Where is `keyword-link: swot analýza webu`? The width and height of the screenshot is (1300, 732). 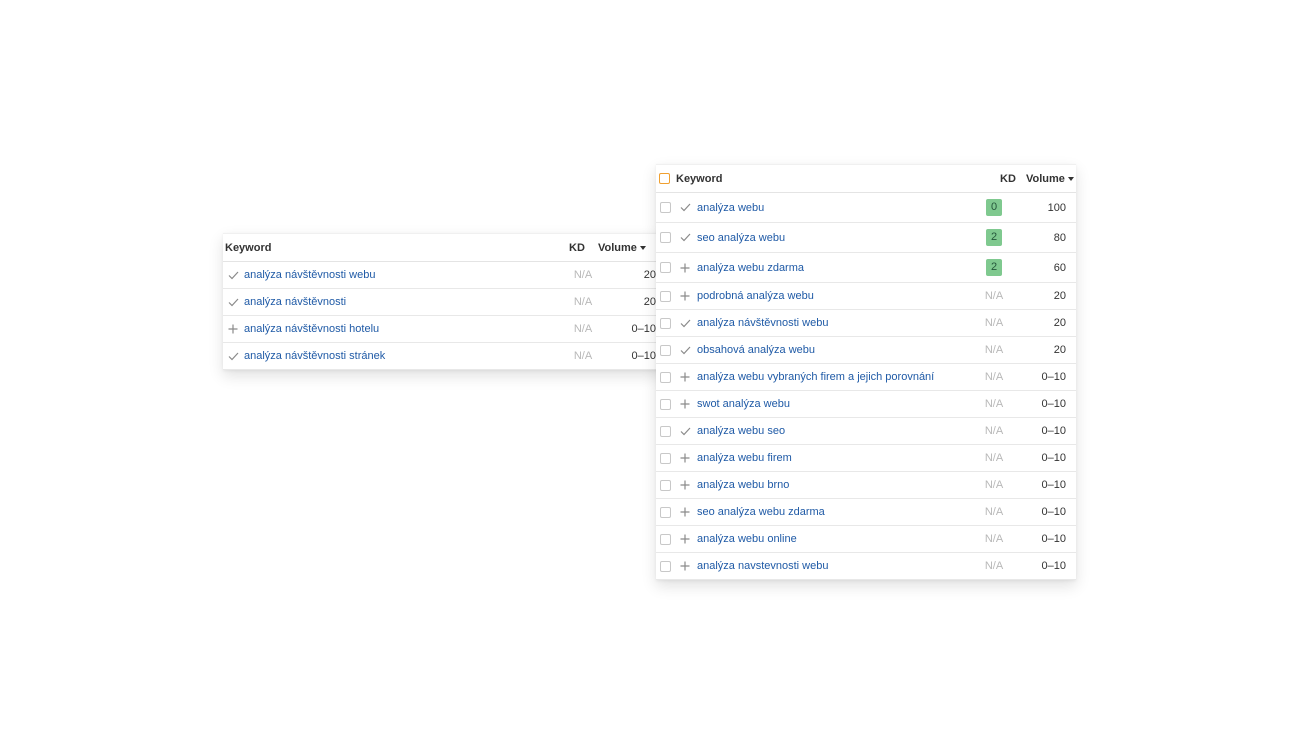 keyword-link: swot analýza webu is located at coordinates (839, 404).